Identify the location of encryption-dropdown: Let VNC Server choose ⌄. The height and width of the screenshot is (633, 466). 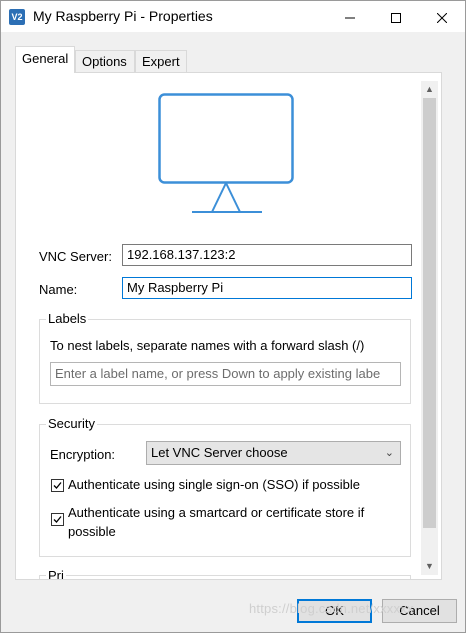
(273, 453).